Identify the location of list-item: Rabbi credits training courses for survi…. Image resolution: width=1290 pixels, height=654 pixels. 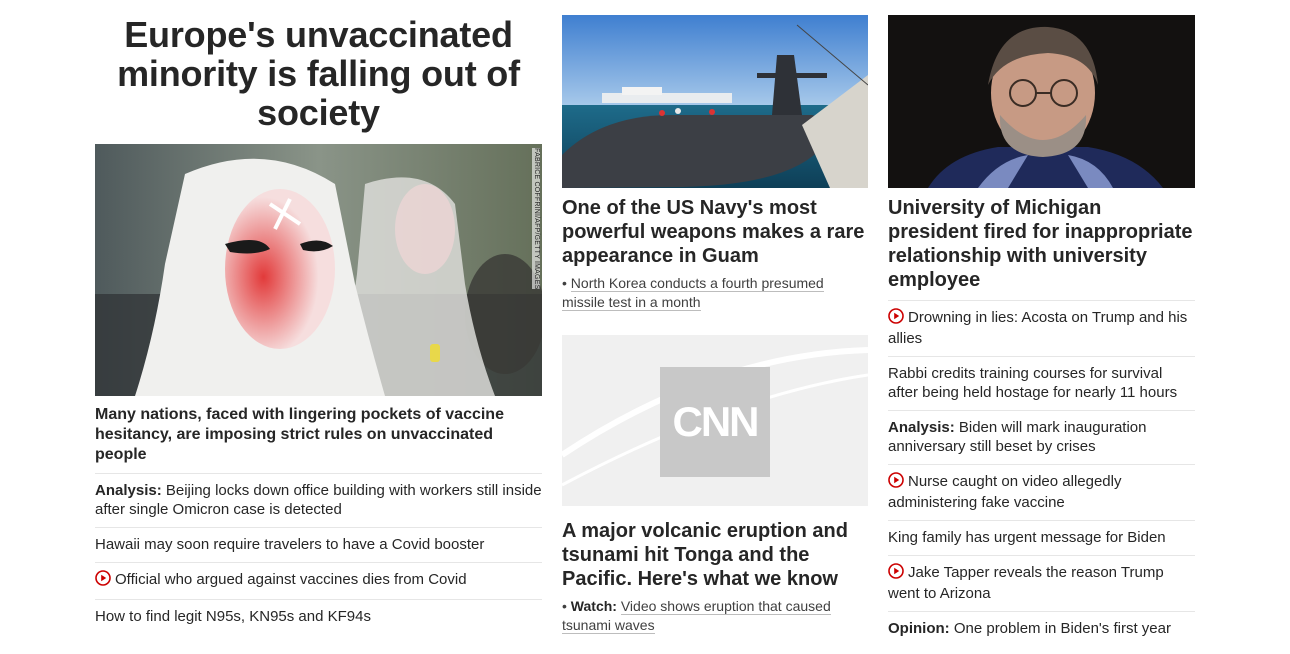
(1041, 384).